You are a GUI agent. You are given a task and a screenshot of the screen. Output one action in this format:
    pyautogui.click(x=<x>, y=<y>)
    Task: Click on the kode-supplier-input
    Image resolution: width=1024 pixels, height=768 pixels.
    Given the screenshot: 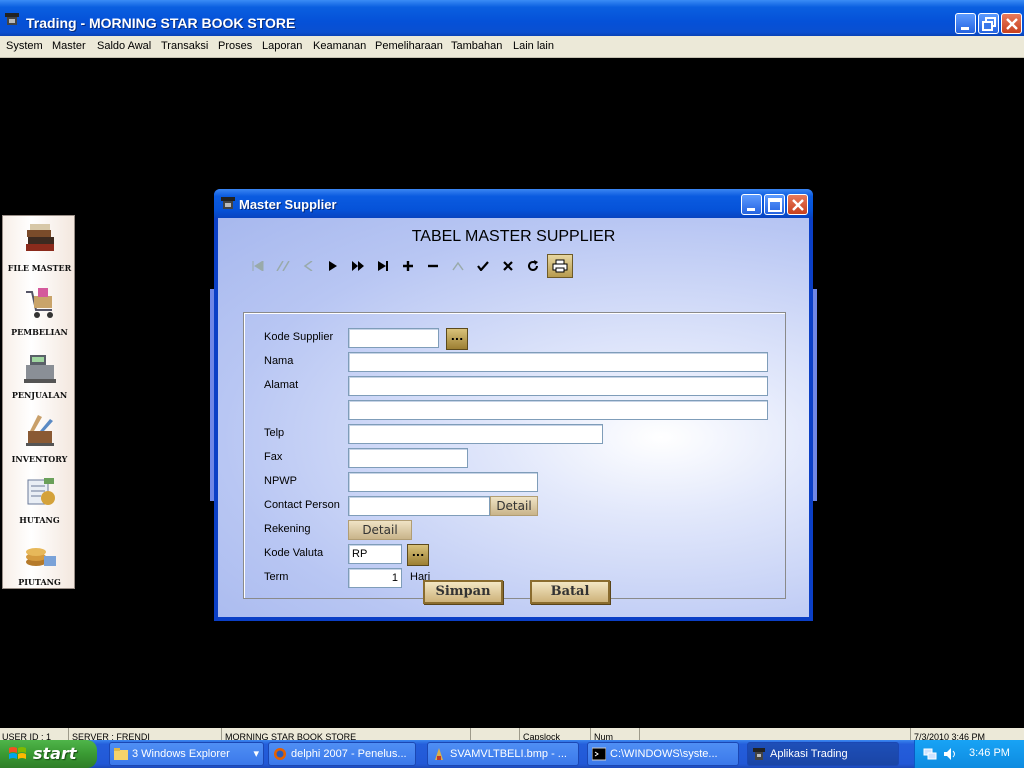 What is the action you would take?
    pyautogui.click(x=393, y=338)
    